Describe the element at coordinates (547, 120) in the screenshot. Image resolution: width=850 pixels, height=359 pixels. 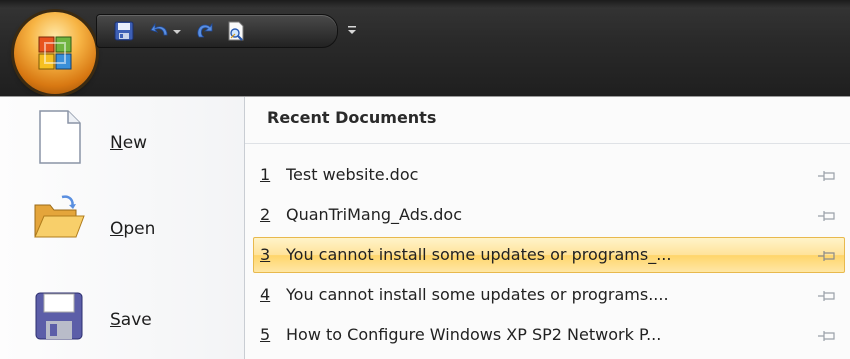
I see `recent-documents-header: Recent Documents` at that location.